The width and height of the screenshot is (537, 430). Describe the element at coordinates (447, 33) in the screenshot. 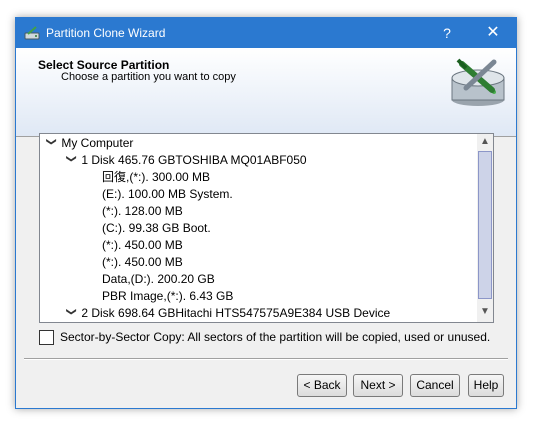

I see `help-titlebar-button: ?` at that location.